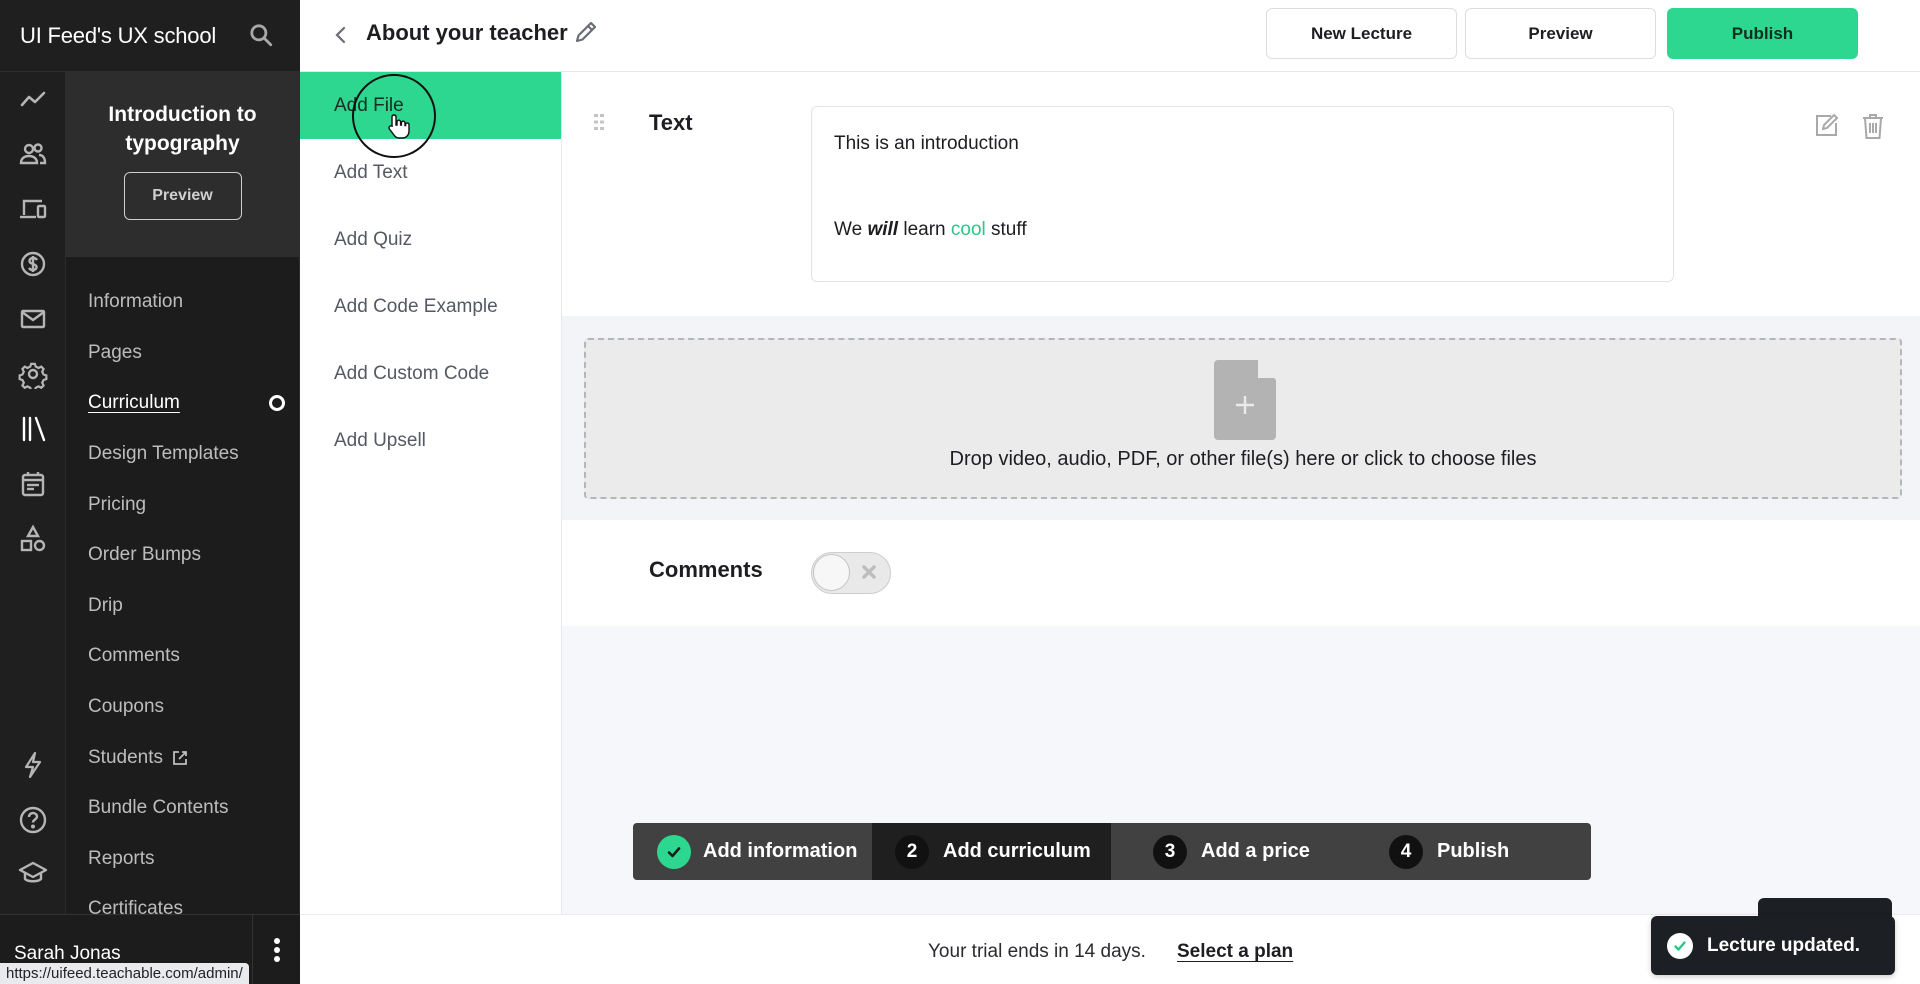 Image resolution: width=1920 pixels, height=984 pixels. Describe the element at coordinates (33, 820) in the screenshot. I see `help-icon` at that location.